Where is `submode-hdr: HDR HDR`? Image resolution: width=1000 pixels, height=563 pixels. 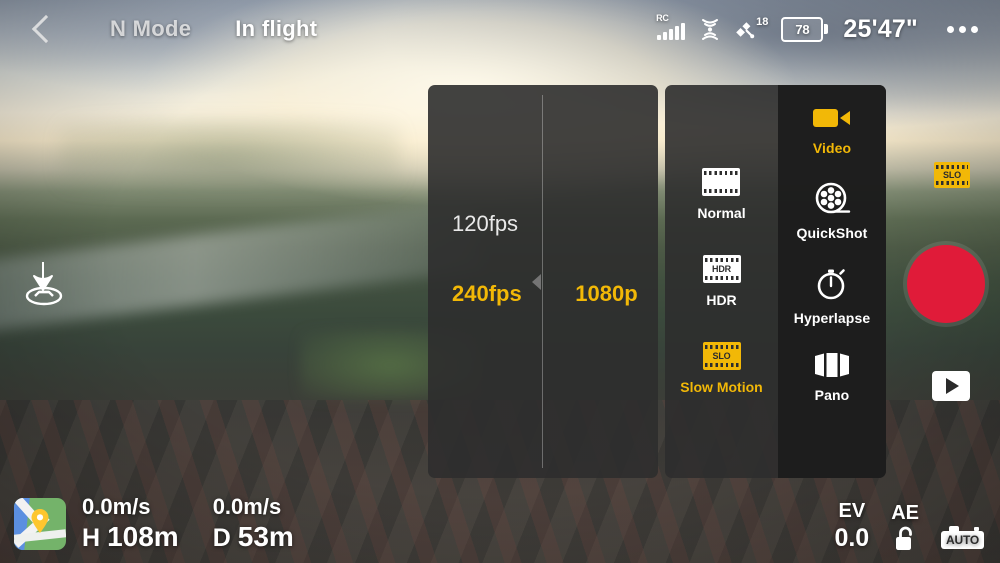 submode-hdr: HDR HDR is located at coordinates (721, 281).